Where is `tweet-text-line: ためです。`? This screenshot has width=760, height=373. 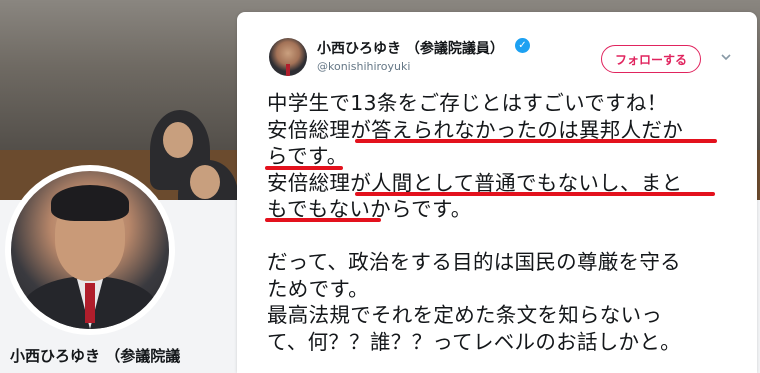 tweet-text-line: ためです。 is located at coordinates (318, 288).